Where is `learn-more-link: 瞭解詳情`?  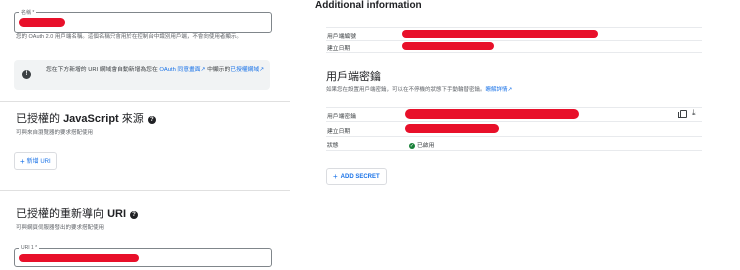 learn-more-link: 瞭解詳情 is located at coordinates (497, 90).